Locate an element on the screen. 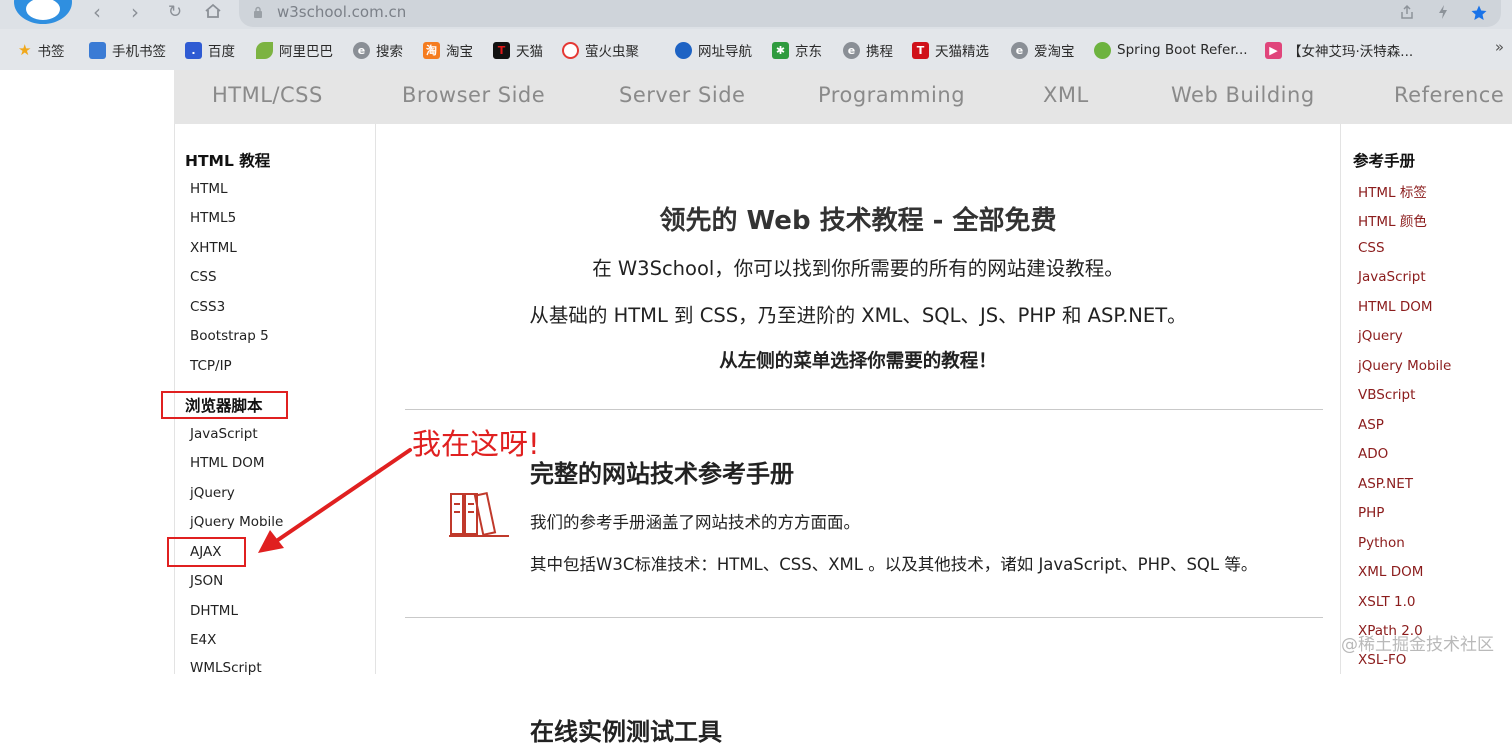  bookmark-label: 搜索 is located at coordinates (389, 52).